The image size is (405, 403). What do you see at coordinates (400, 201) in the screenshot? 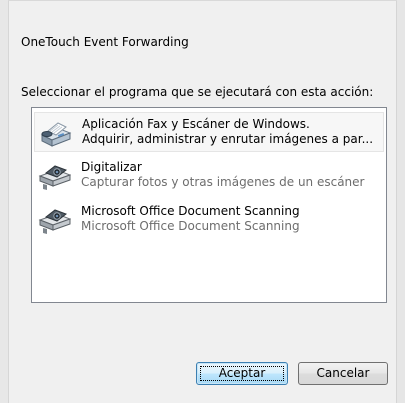
I see `right-frame` at bounding box center [400, 201].